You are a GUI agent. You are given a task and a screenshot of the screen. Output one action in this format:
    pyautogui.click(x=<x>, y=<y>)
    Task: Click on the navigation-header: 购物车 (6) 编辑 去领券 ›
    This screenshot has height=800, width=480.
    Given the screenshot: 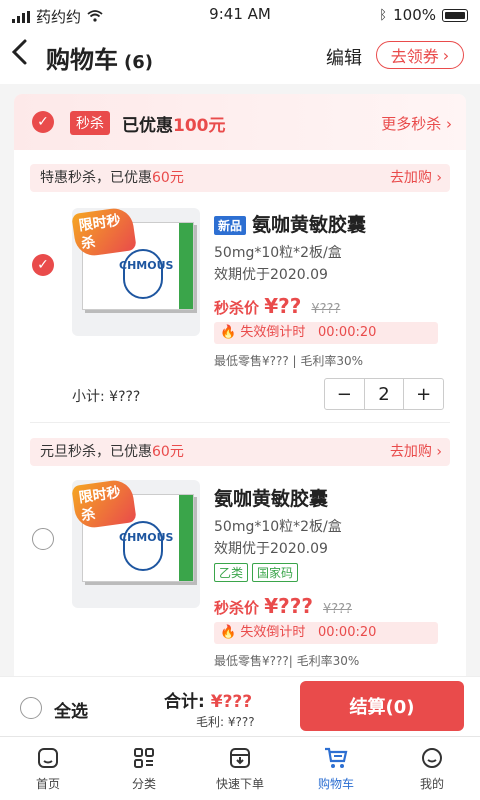 What is the action you would take?
    pyautogui.click(x=240, y=56)
    